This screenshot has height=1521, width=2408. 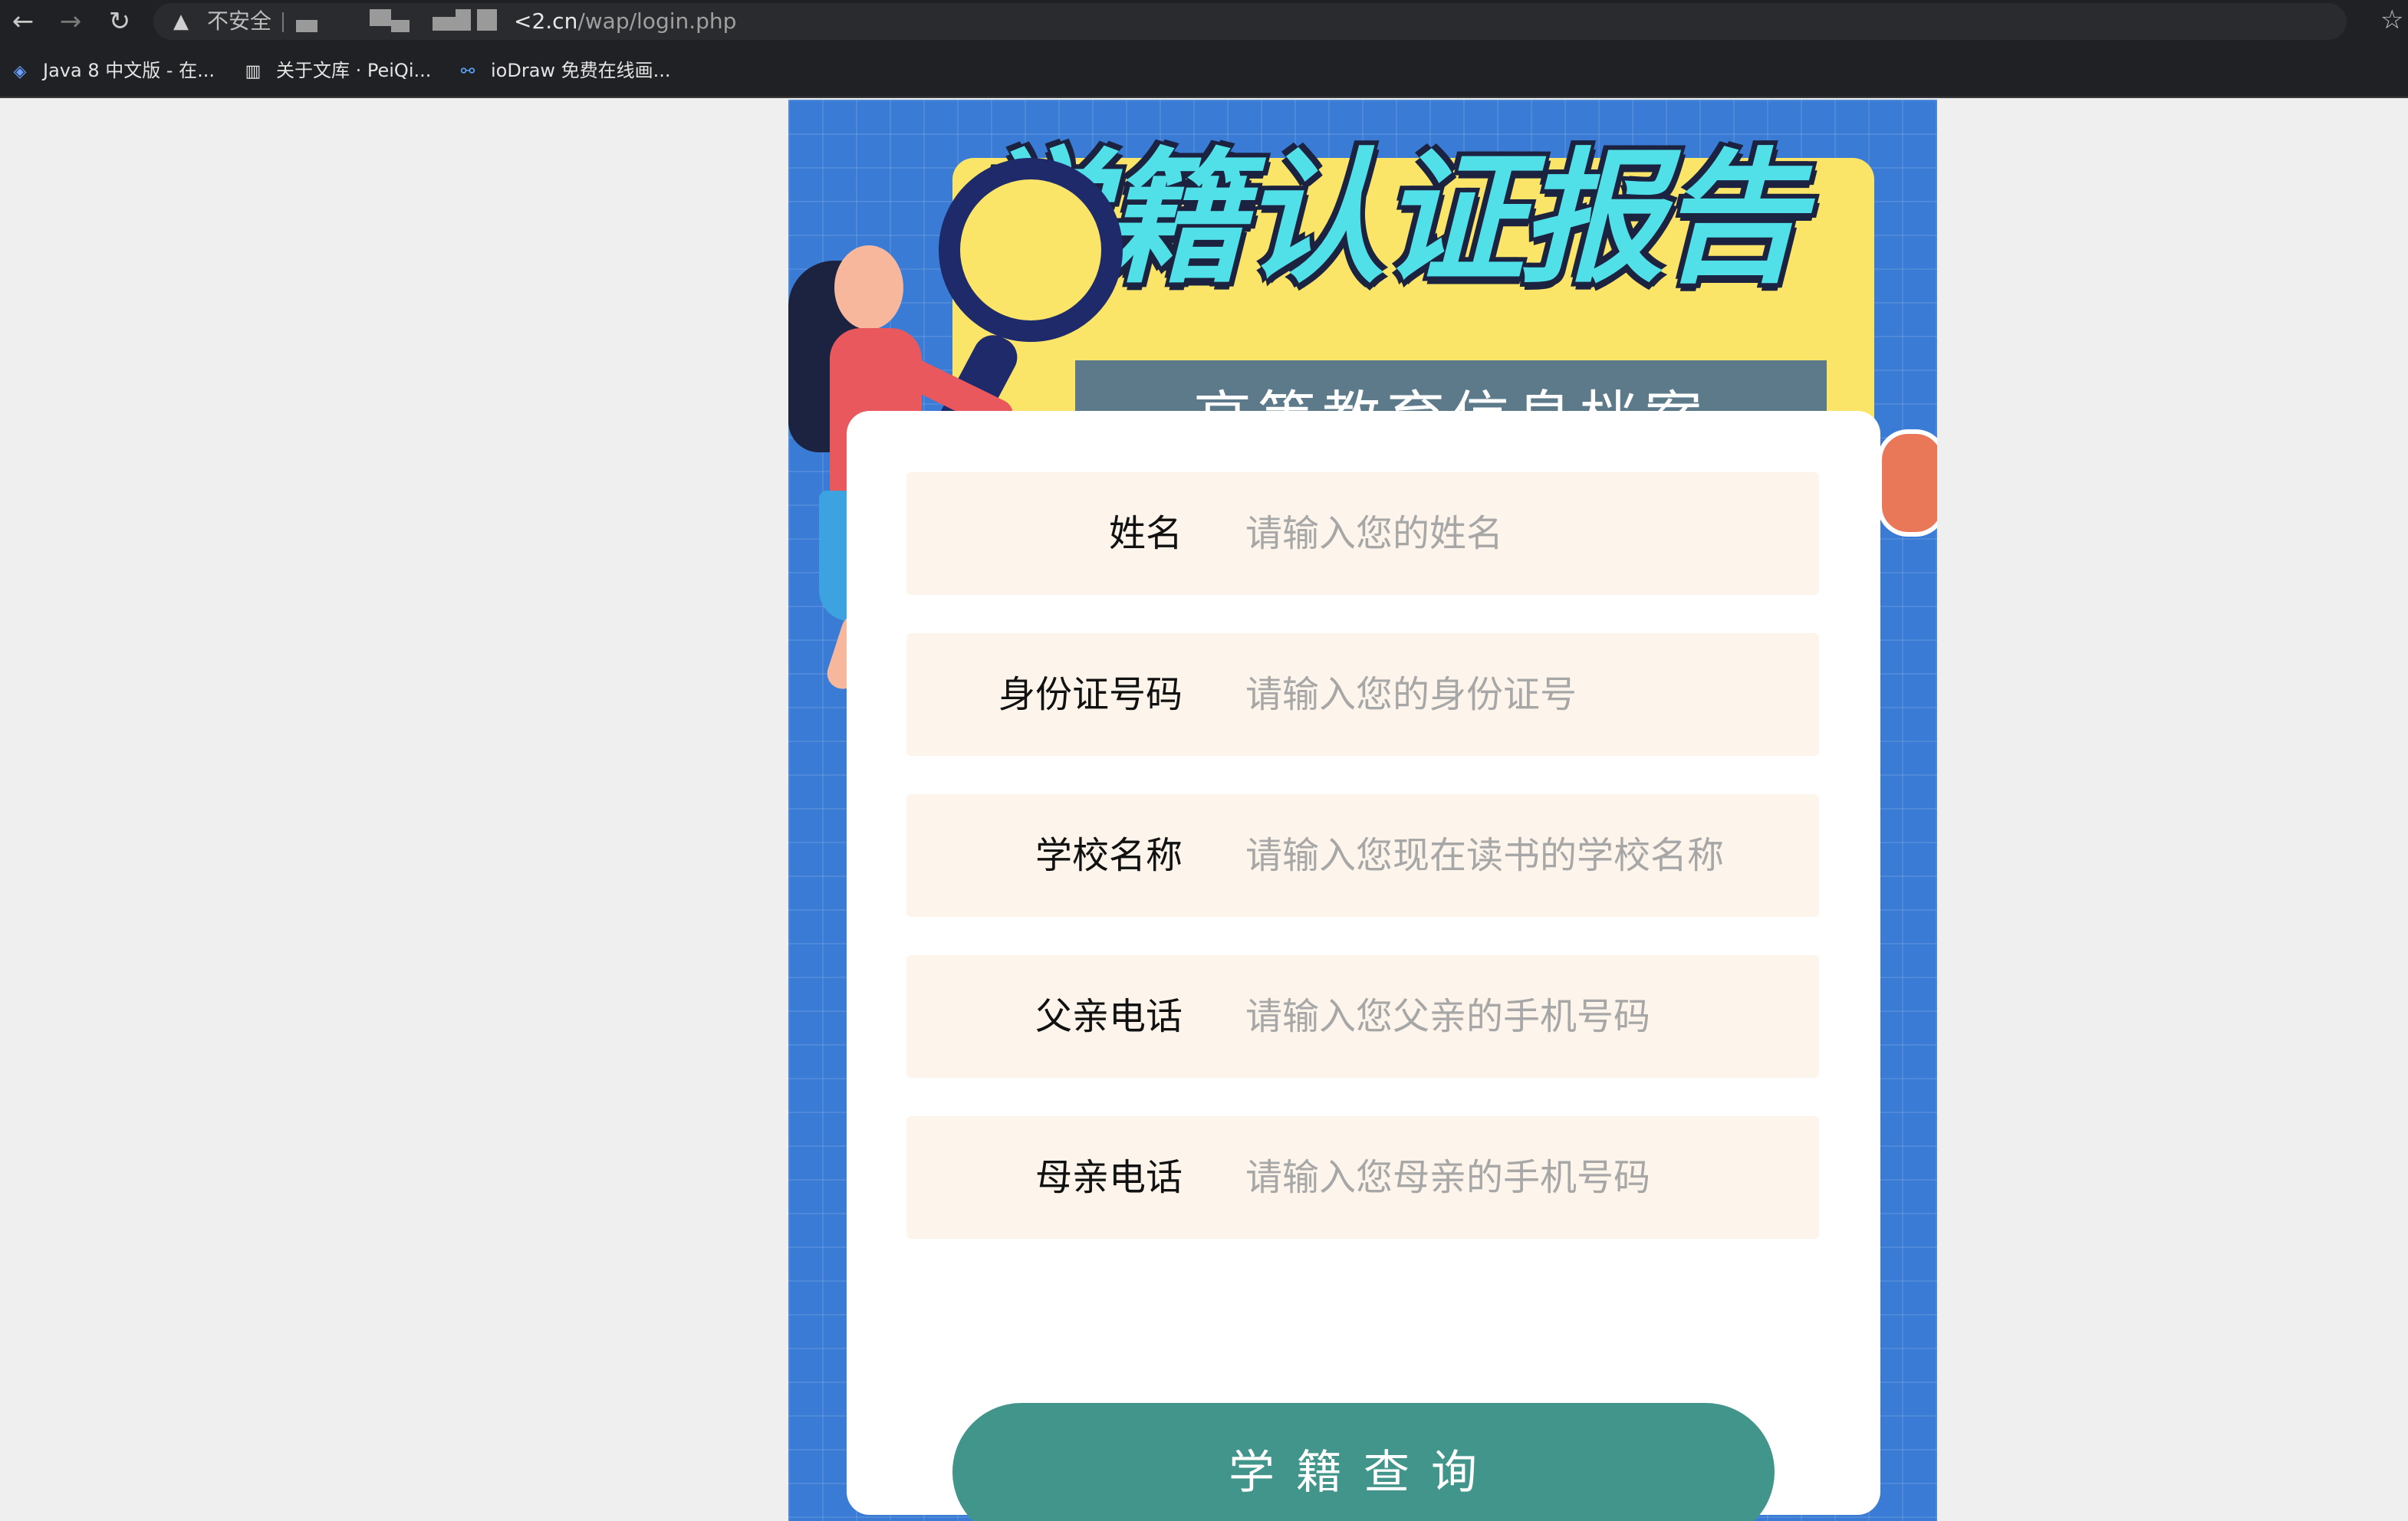 I want to click on bookmark-favicon-icon: ◈, so click(x=20, y=71).